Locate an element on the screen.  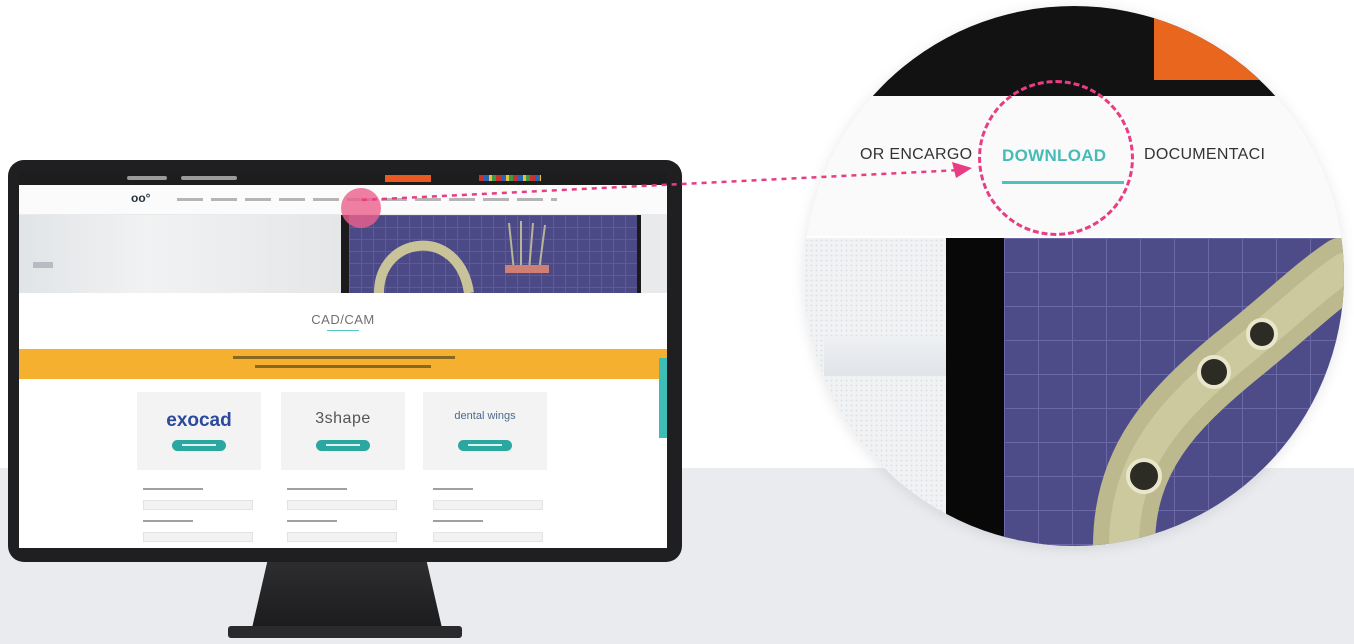
social-sidebar is located at coordinates (663, 398).